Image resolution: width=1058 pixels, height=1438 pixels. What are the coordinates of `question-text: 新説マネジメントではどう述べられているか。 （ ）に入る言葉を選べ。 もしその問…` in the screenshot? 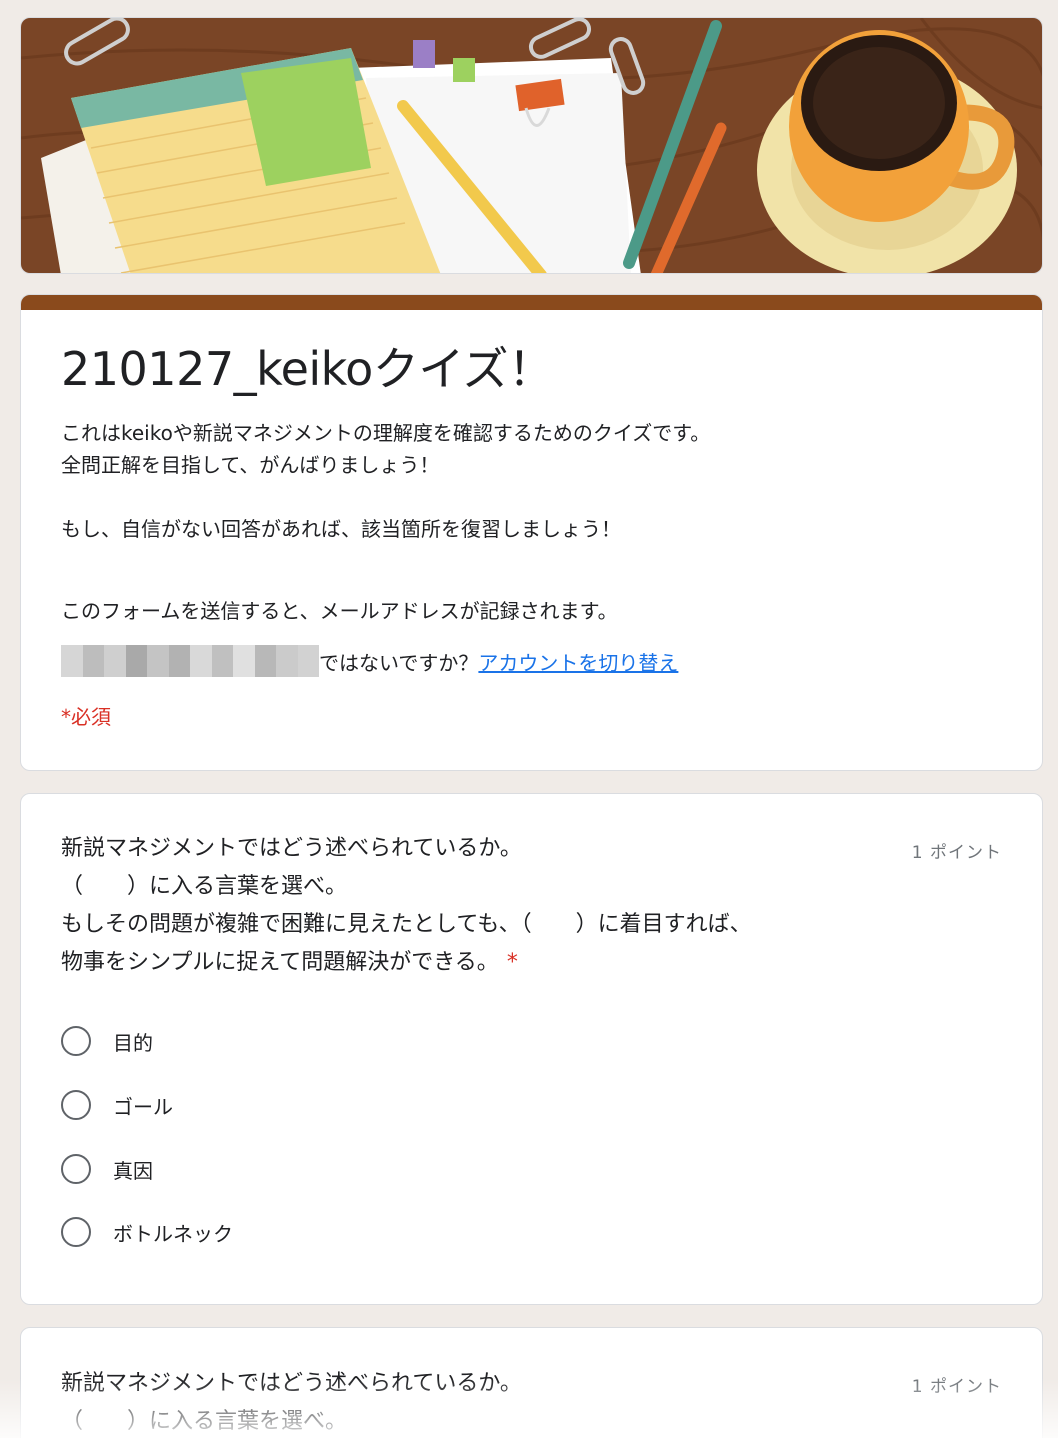 It's located at (406, 906).